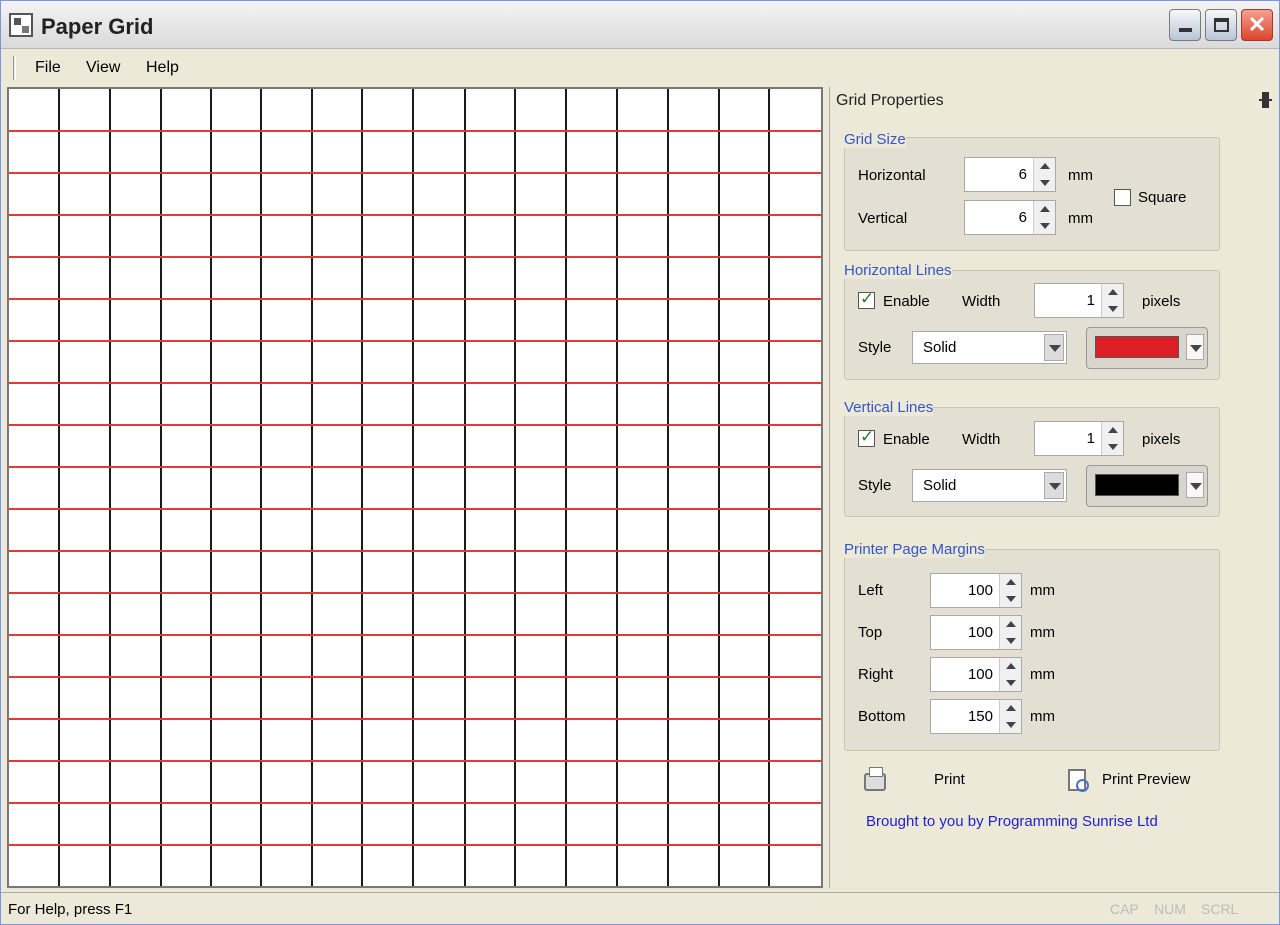 The image size is (1280, 925). What do you see at coordinates (1161, 301) in the screenshot?
I see `horizontal-width-unit: pixels` at bounding box center [1161, 301].